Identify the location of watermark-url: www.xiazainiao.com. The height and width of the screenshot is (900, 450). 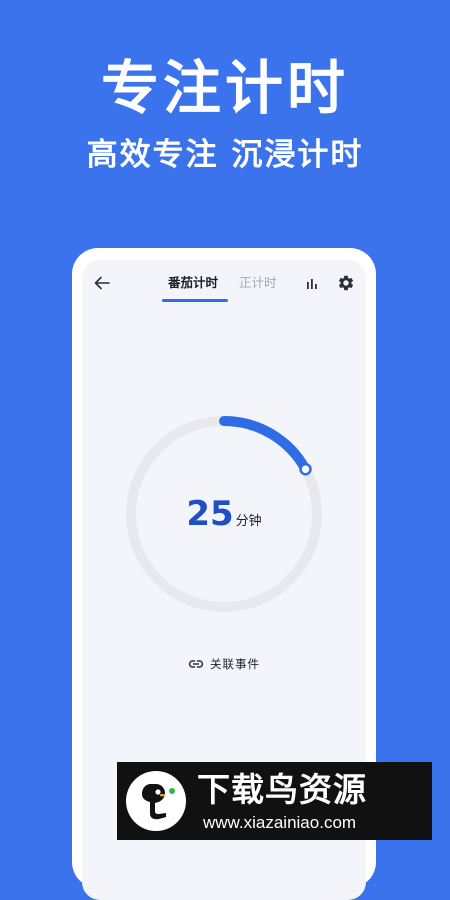
(280, 822).